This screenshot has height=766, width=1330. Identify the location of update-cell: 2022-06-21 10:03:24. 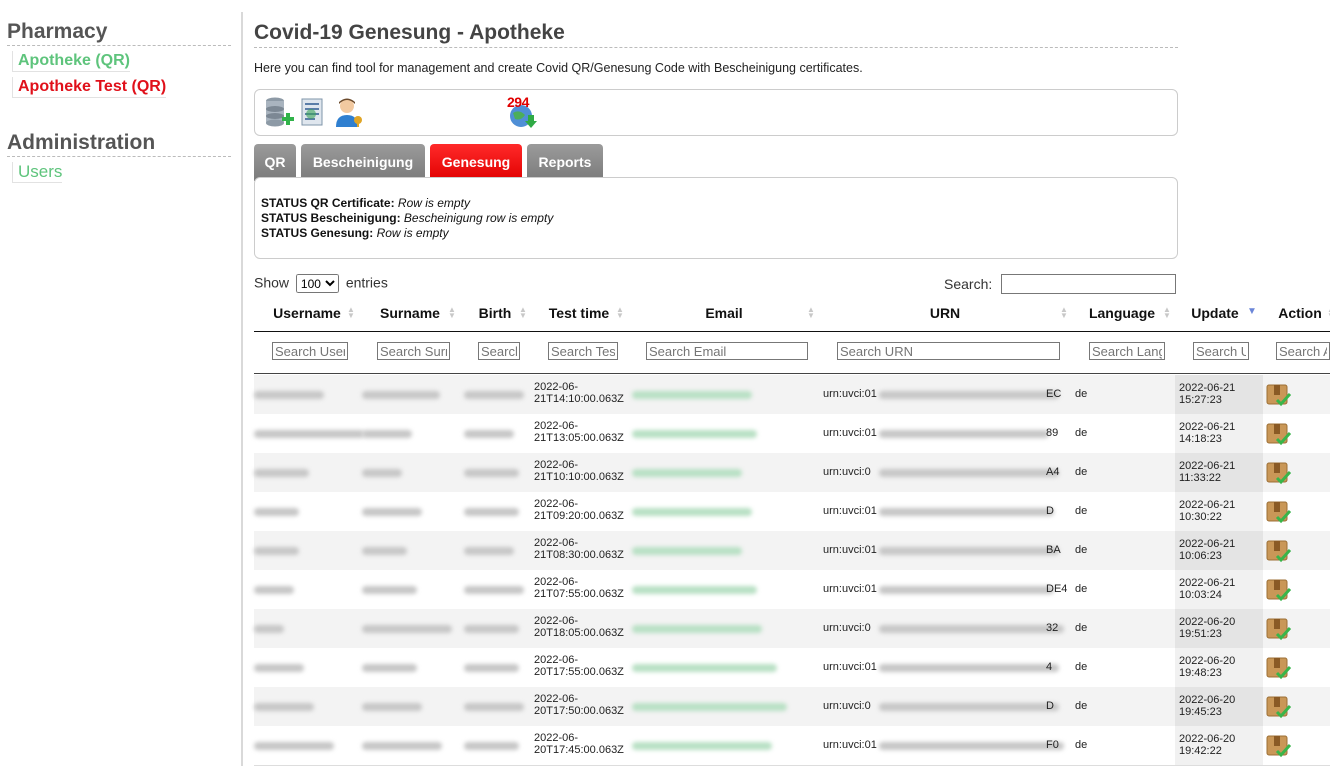
(1207, 589).